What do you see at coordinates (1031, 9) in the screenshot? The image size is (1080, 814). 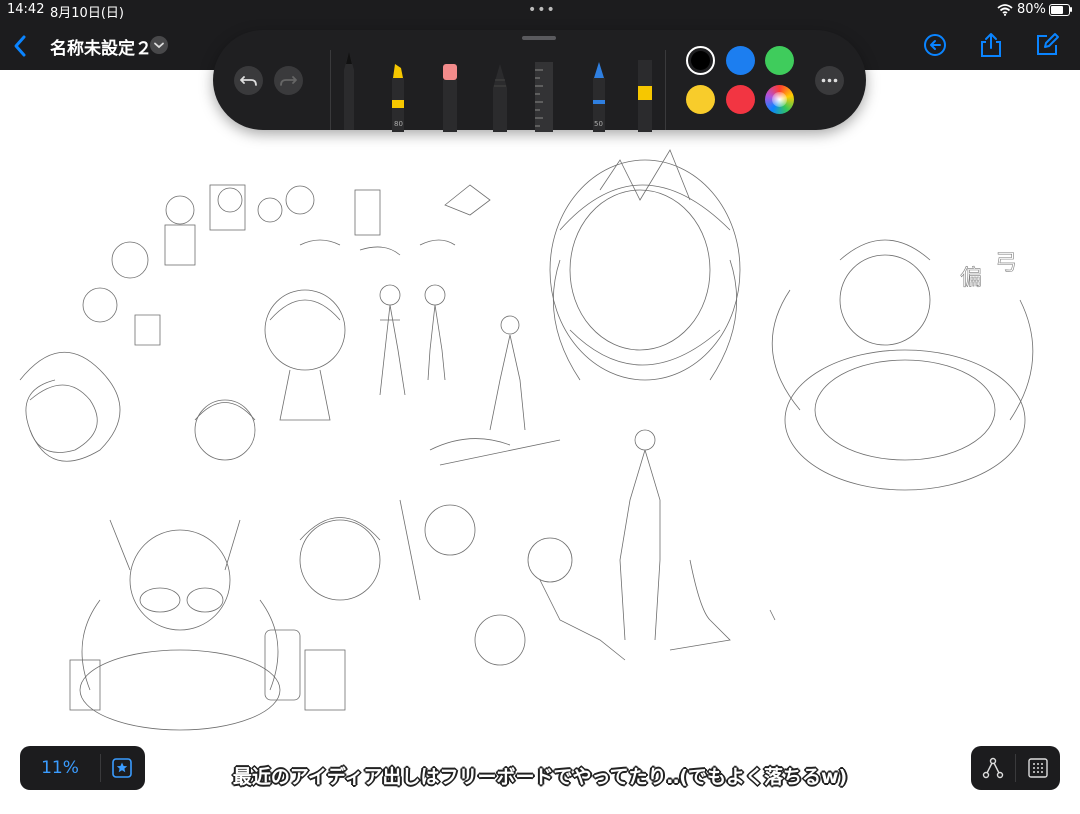 I see `battery-percent: 80%` at bounding box center [1031, 9].